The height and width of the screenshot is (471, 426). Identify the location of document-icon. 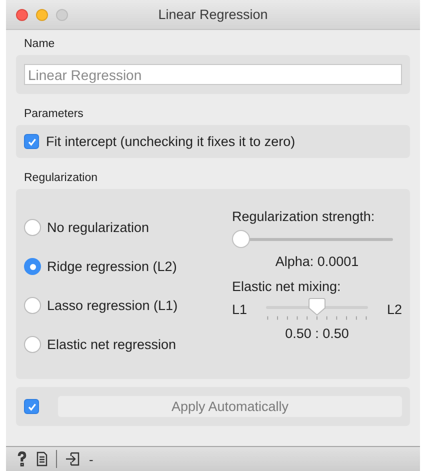
(42, 459).